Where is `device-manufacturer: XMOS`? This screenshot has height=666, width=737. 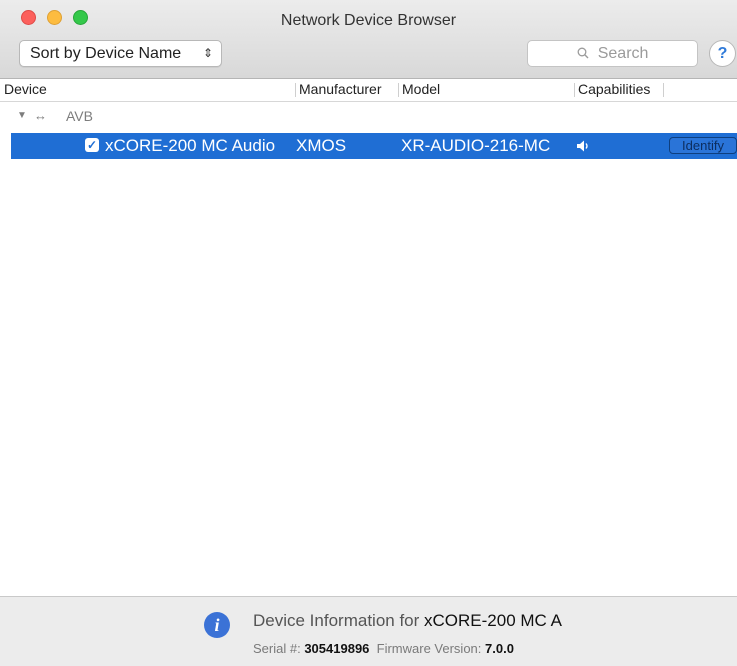 device-manufacturer: XMOS is located at coordinates (321, 145).